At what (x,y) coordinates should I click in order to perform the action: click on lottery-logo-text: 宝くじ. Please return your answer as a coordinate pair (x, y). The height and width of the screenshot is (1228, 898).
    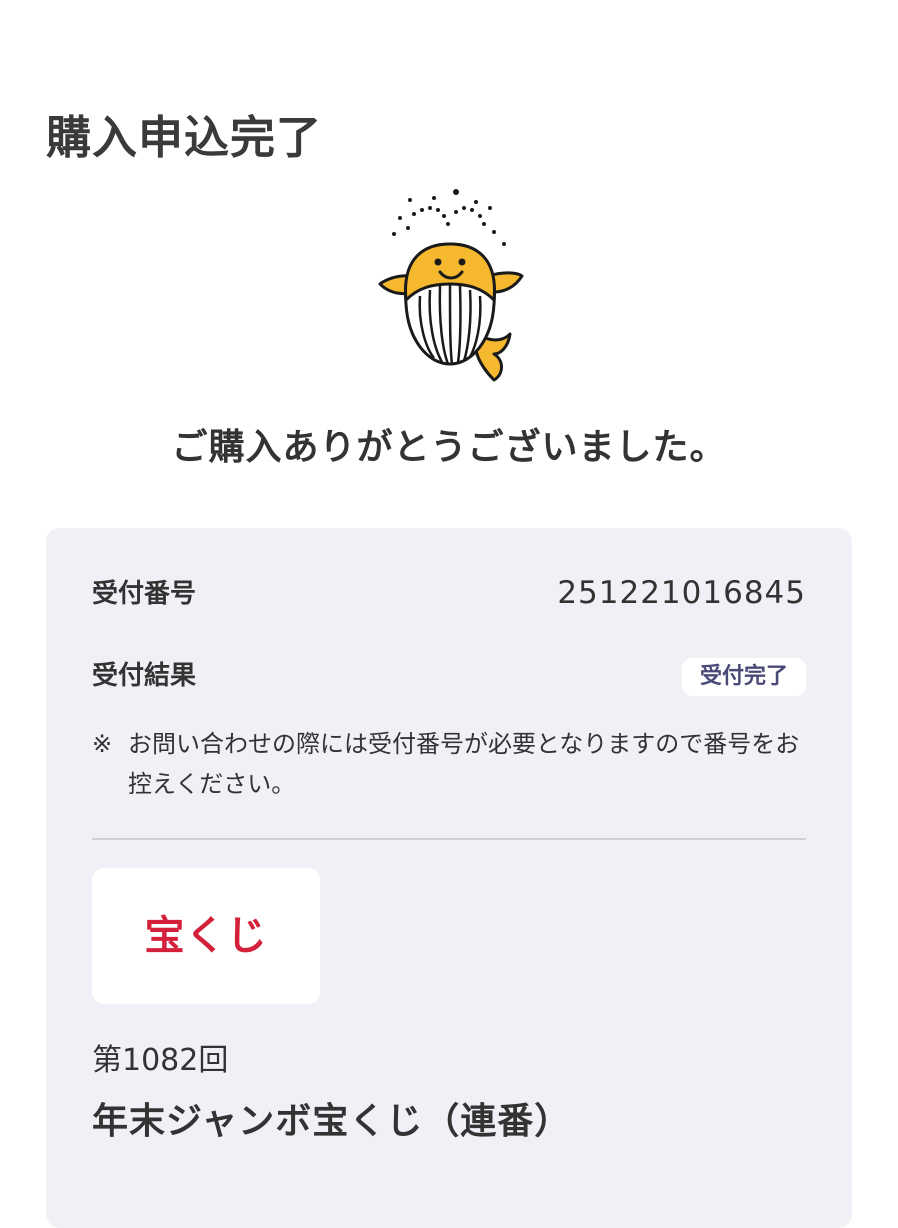
    Looking at the image, I should click on (206, 936).